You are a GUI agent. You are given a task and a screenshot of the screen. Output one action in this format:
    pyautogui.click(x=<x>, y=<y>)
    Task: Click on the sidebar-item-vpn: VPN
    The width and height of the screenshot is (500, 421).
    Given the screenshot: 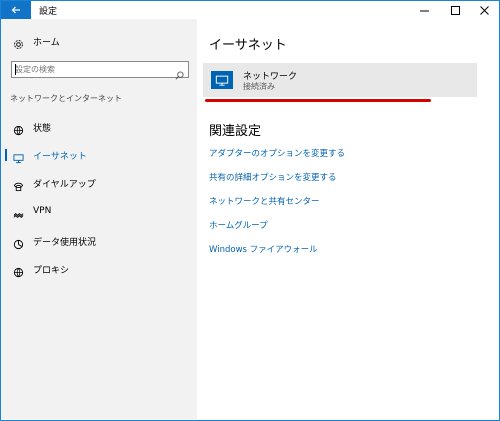 What is the action you would take?
    pyautogui.click(x=99, y=212)
    